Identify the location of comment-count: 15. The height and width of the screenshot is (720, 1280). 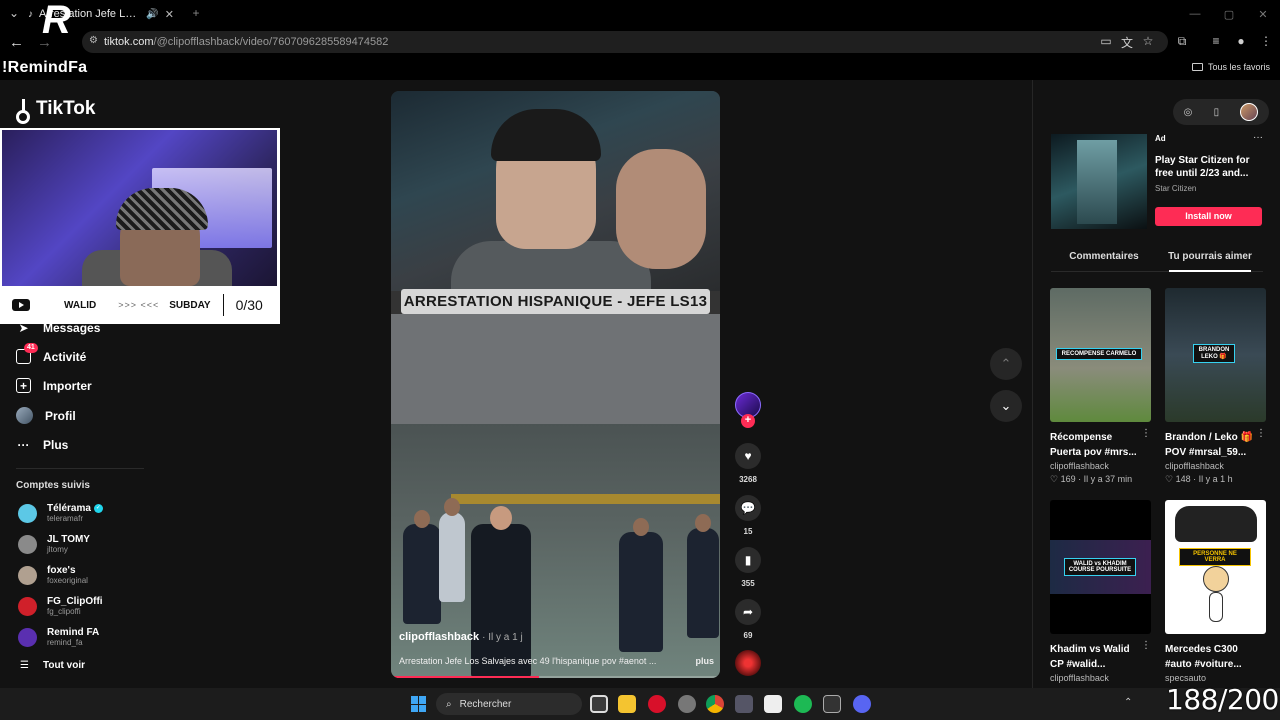
(748, 531).